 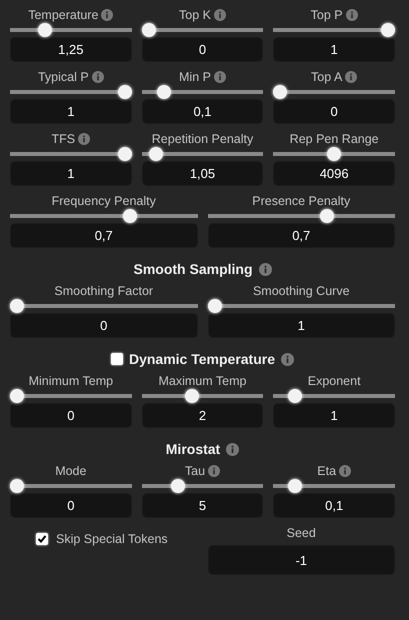 I want to click on section-heading: Mirostat, so click(x=193, y=449).